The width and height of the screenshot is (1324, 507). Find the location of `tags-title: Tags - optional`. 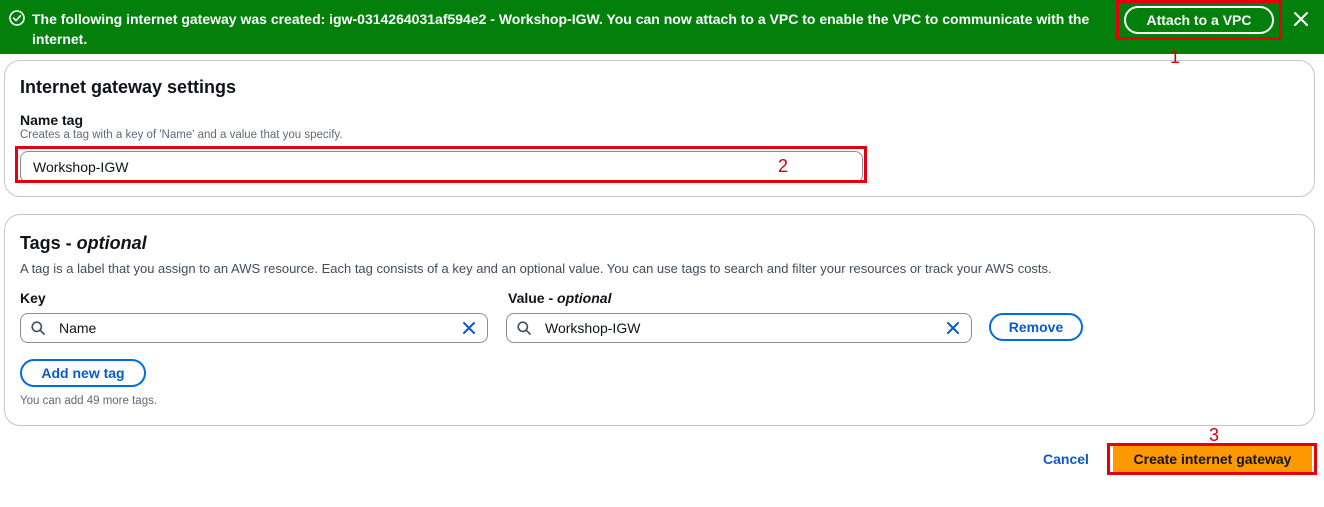

tags-title: Tags - optional is located at coordinates (83, 243).